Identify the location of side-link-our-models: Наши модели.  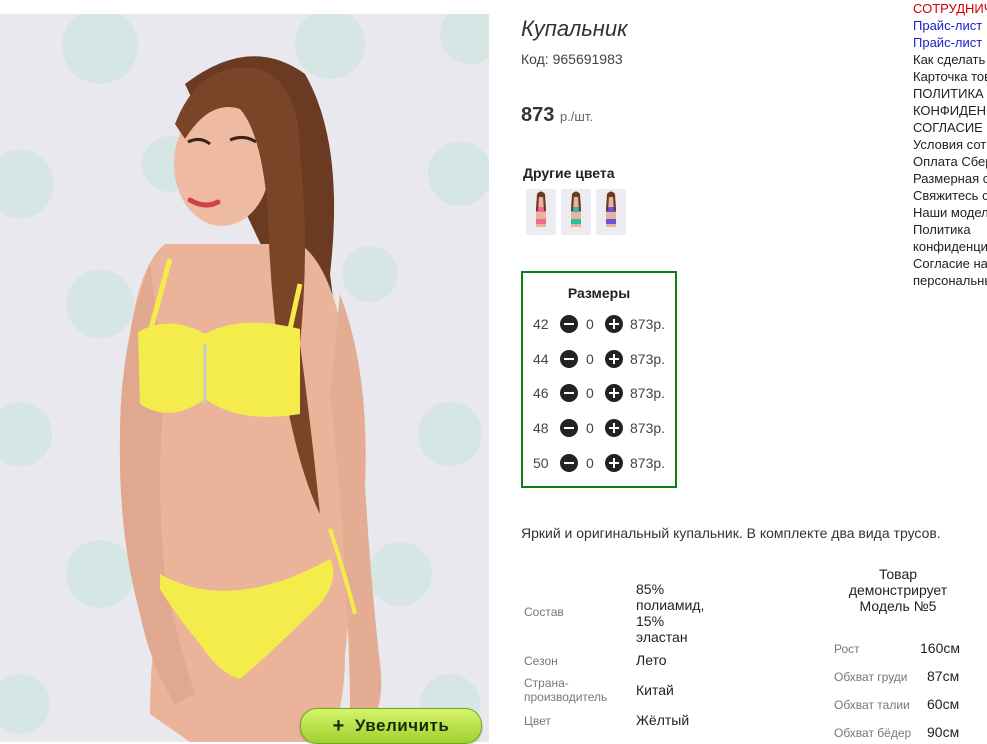
(950, 212).